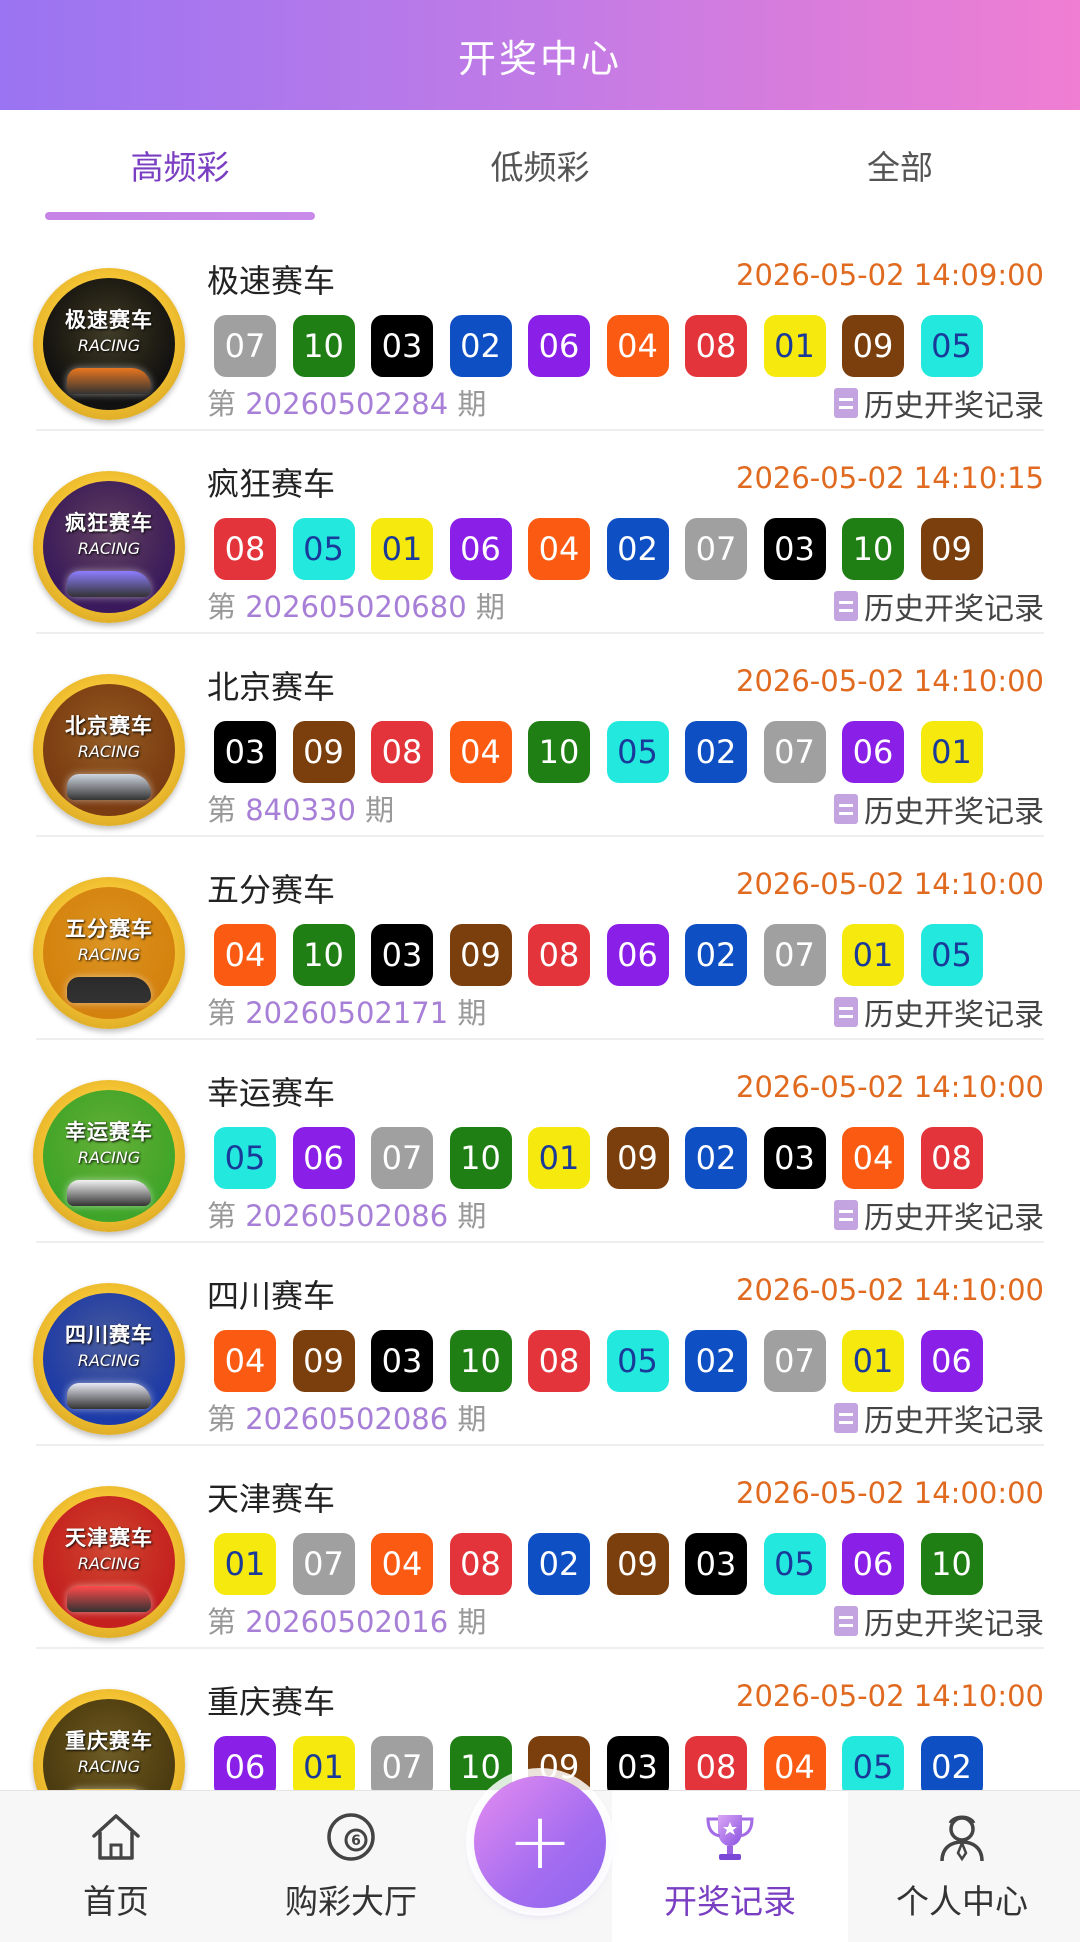  Describe the element at coordinates (116, 1866) in the screenshot. I see `tabbar-item-home: 首页` at that location.